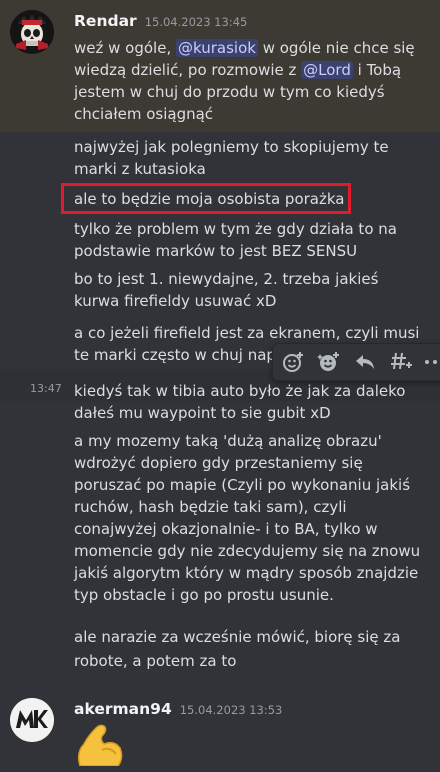  I want to click on add-reaction-icon, so click(293, 362).